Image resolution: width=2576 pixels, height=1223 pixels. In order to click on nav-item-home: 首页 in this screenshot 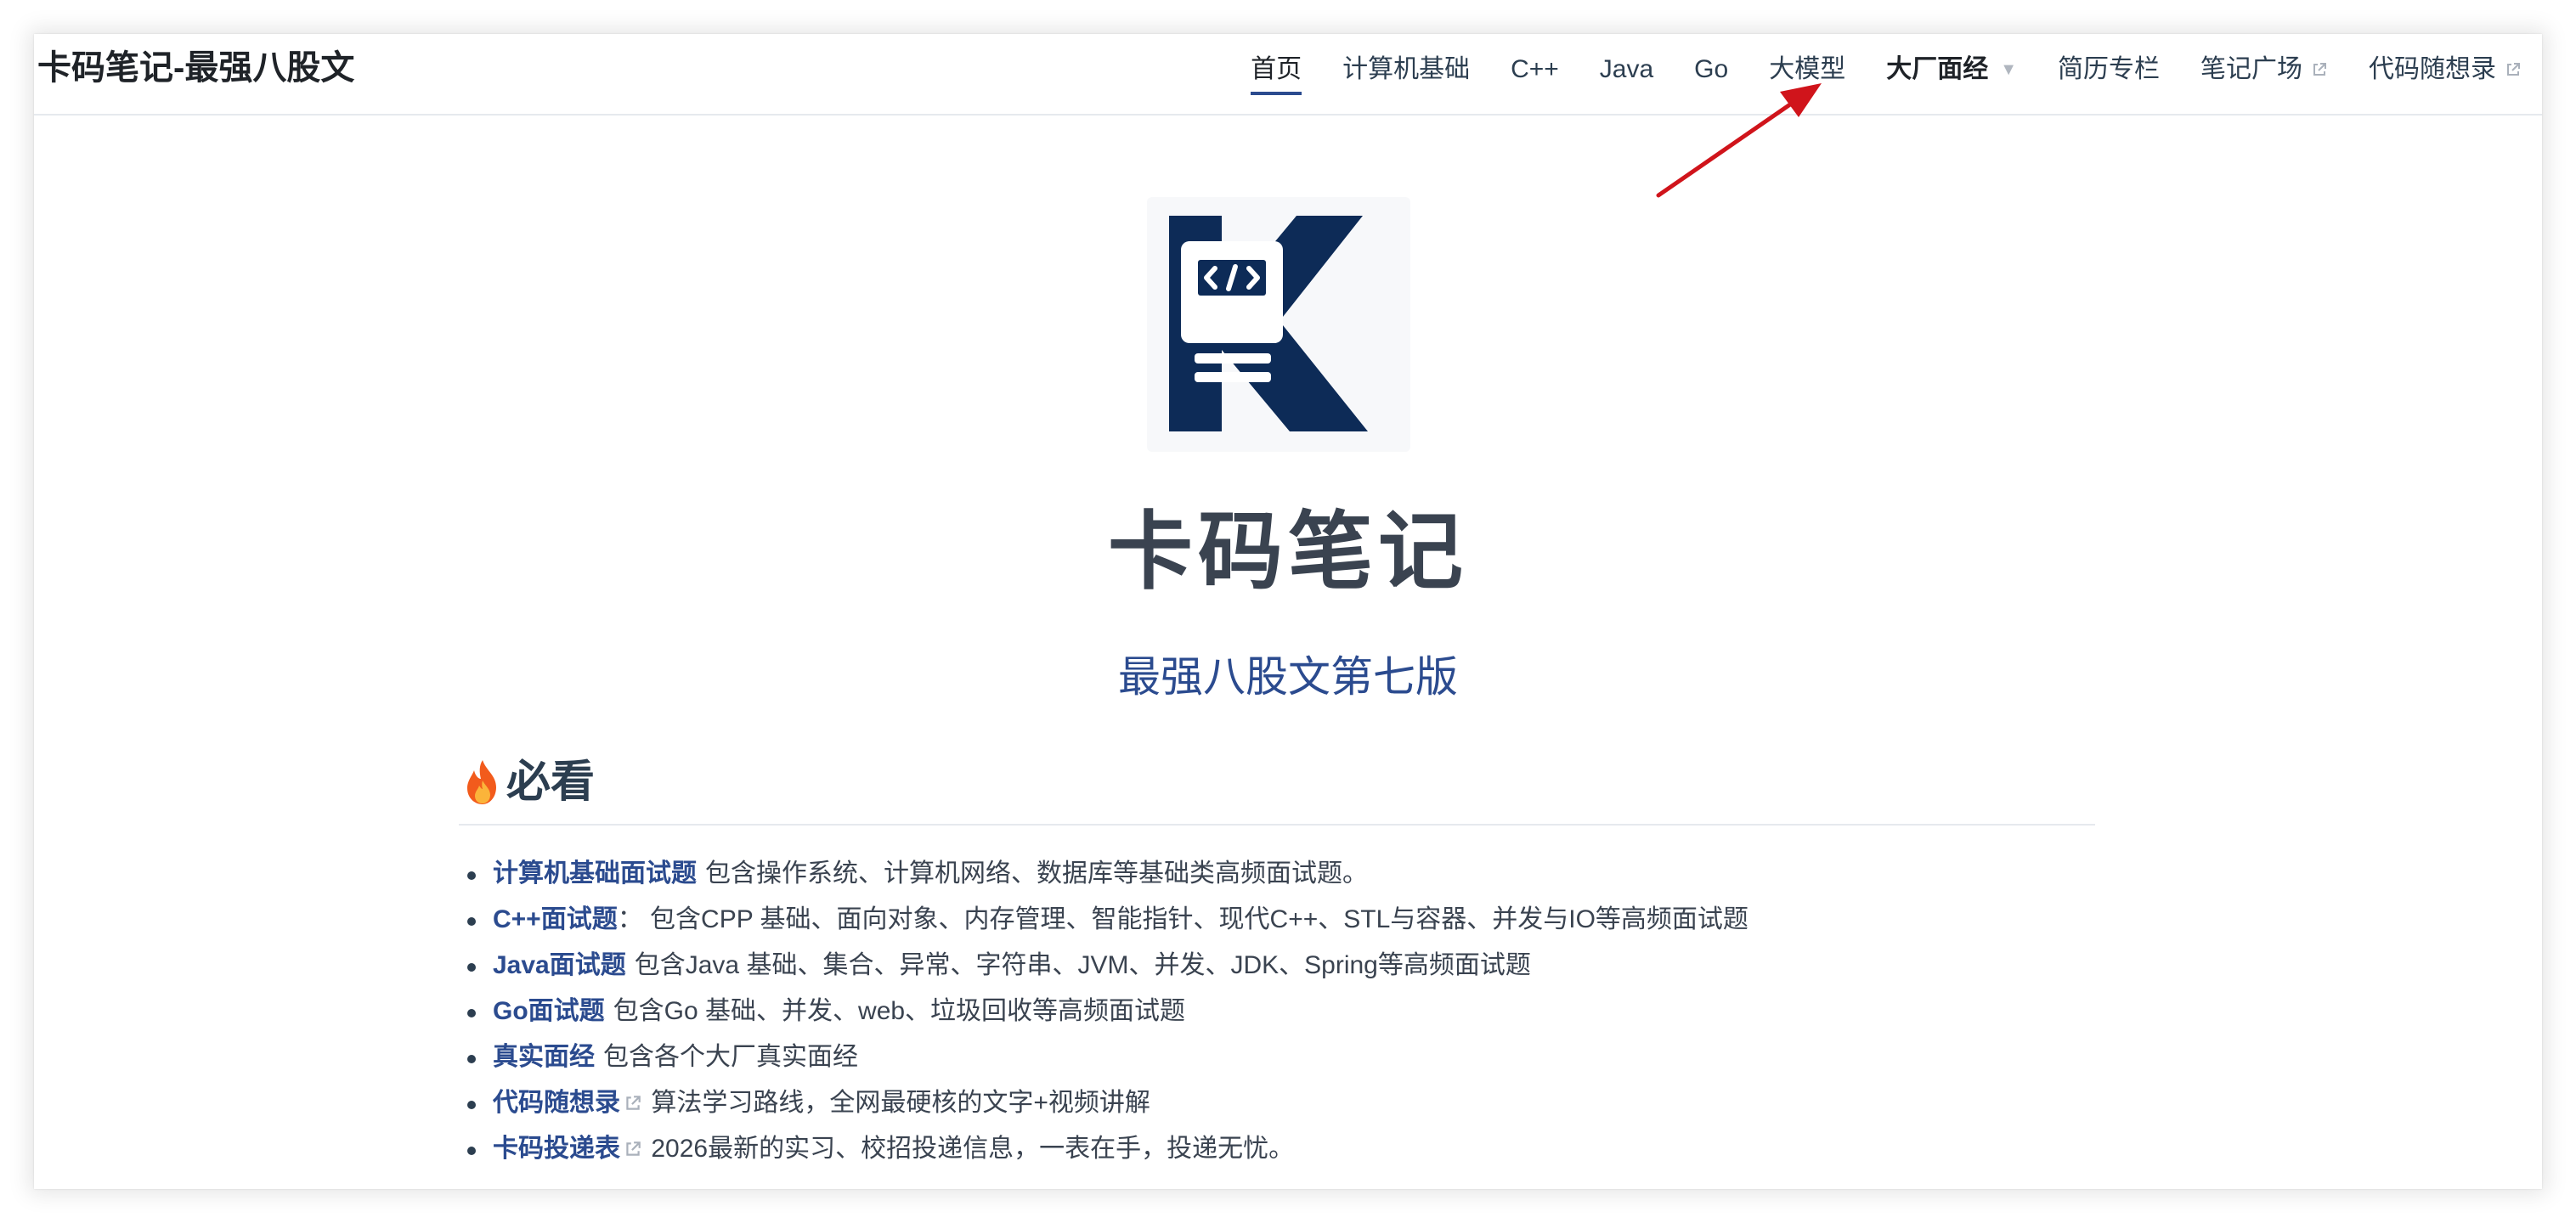, I will do `click(1276, 71)`.